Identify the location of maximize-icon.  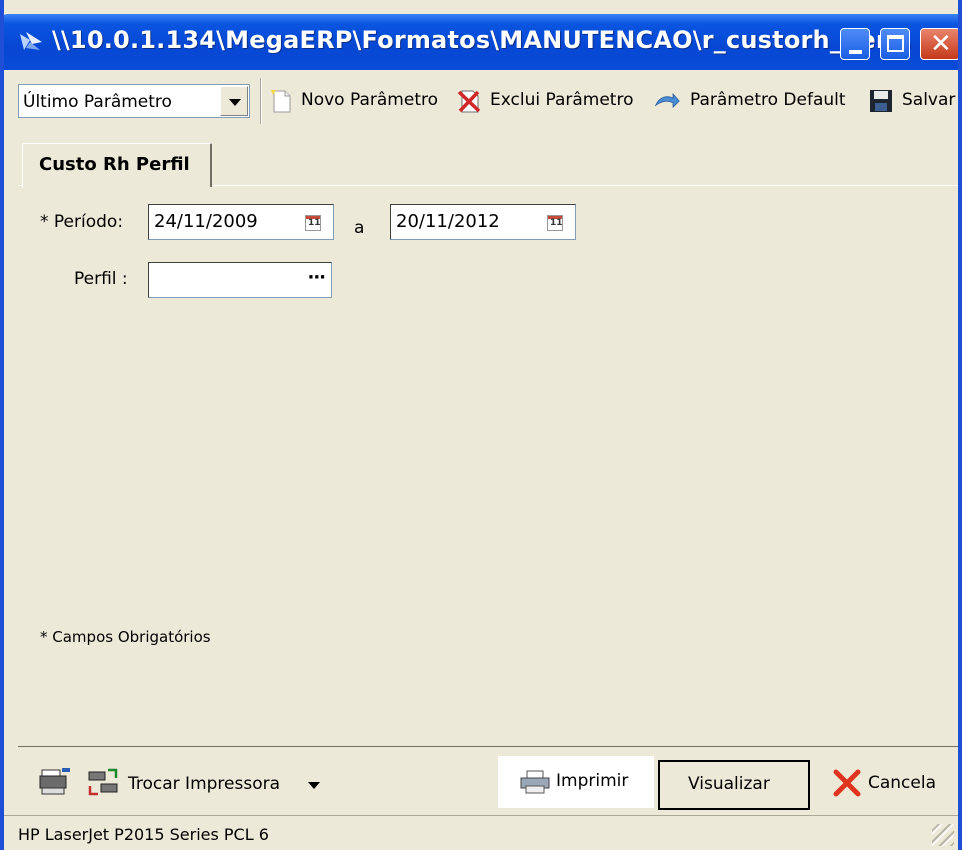
(895, 43).